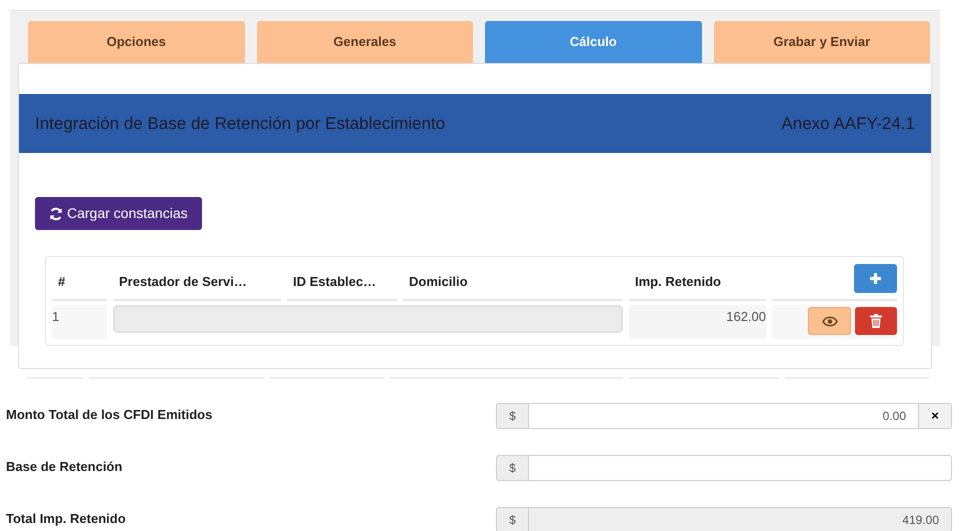 This screenshot has width=959, height=531. What do you see at coordinates (56, 316) in the screenshot?
I see `row-number: 1` at bounding box center [56, 316].